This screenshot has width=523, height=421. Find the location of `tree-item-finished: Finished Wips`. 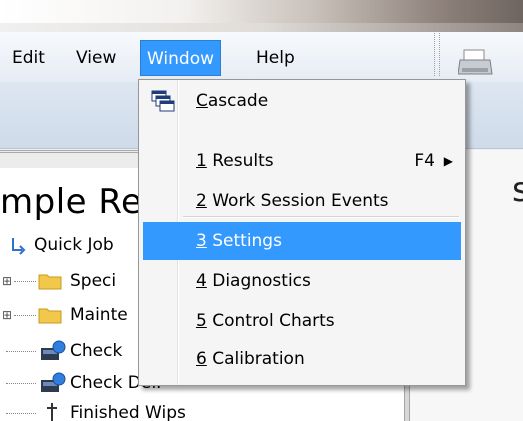

tree-item-finished: Finished Wips is located at coordinates (100, 409).